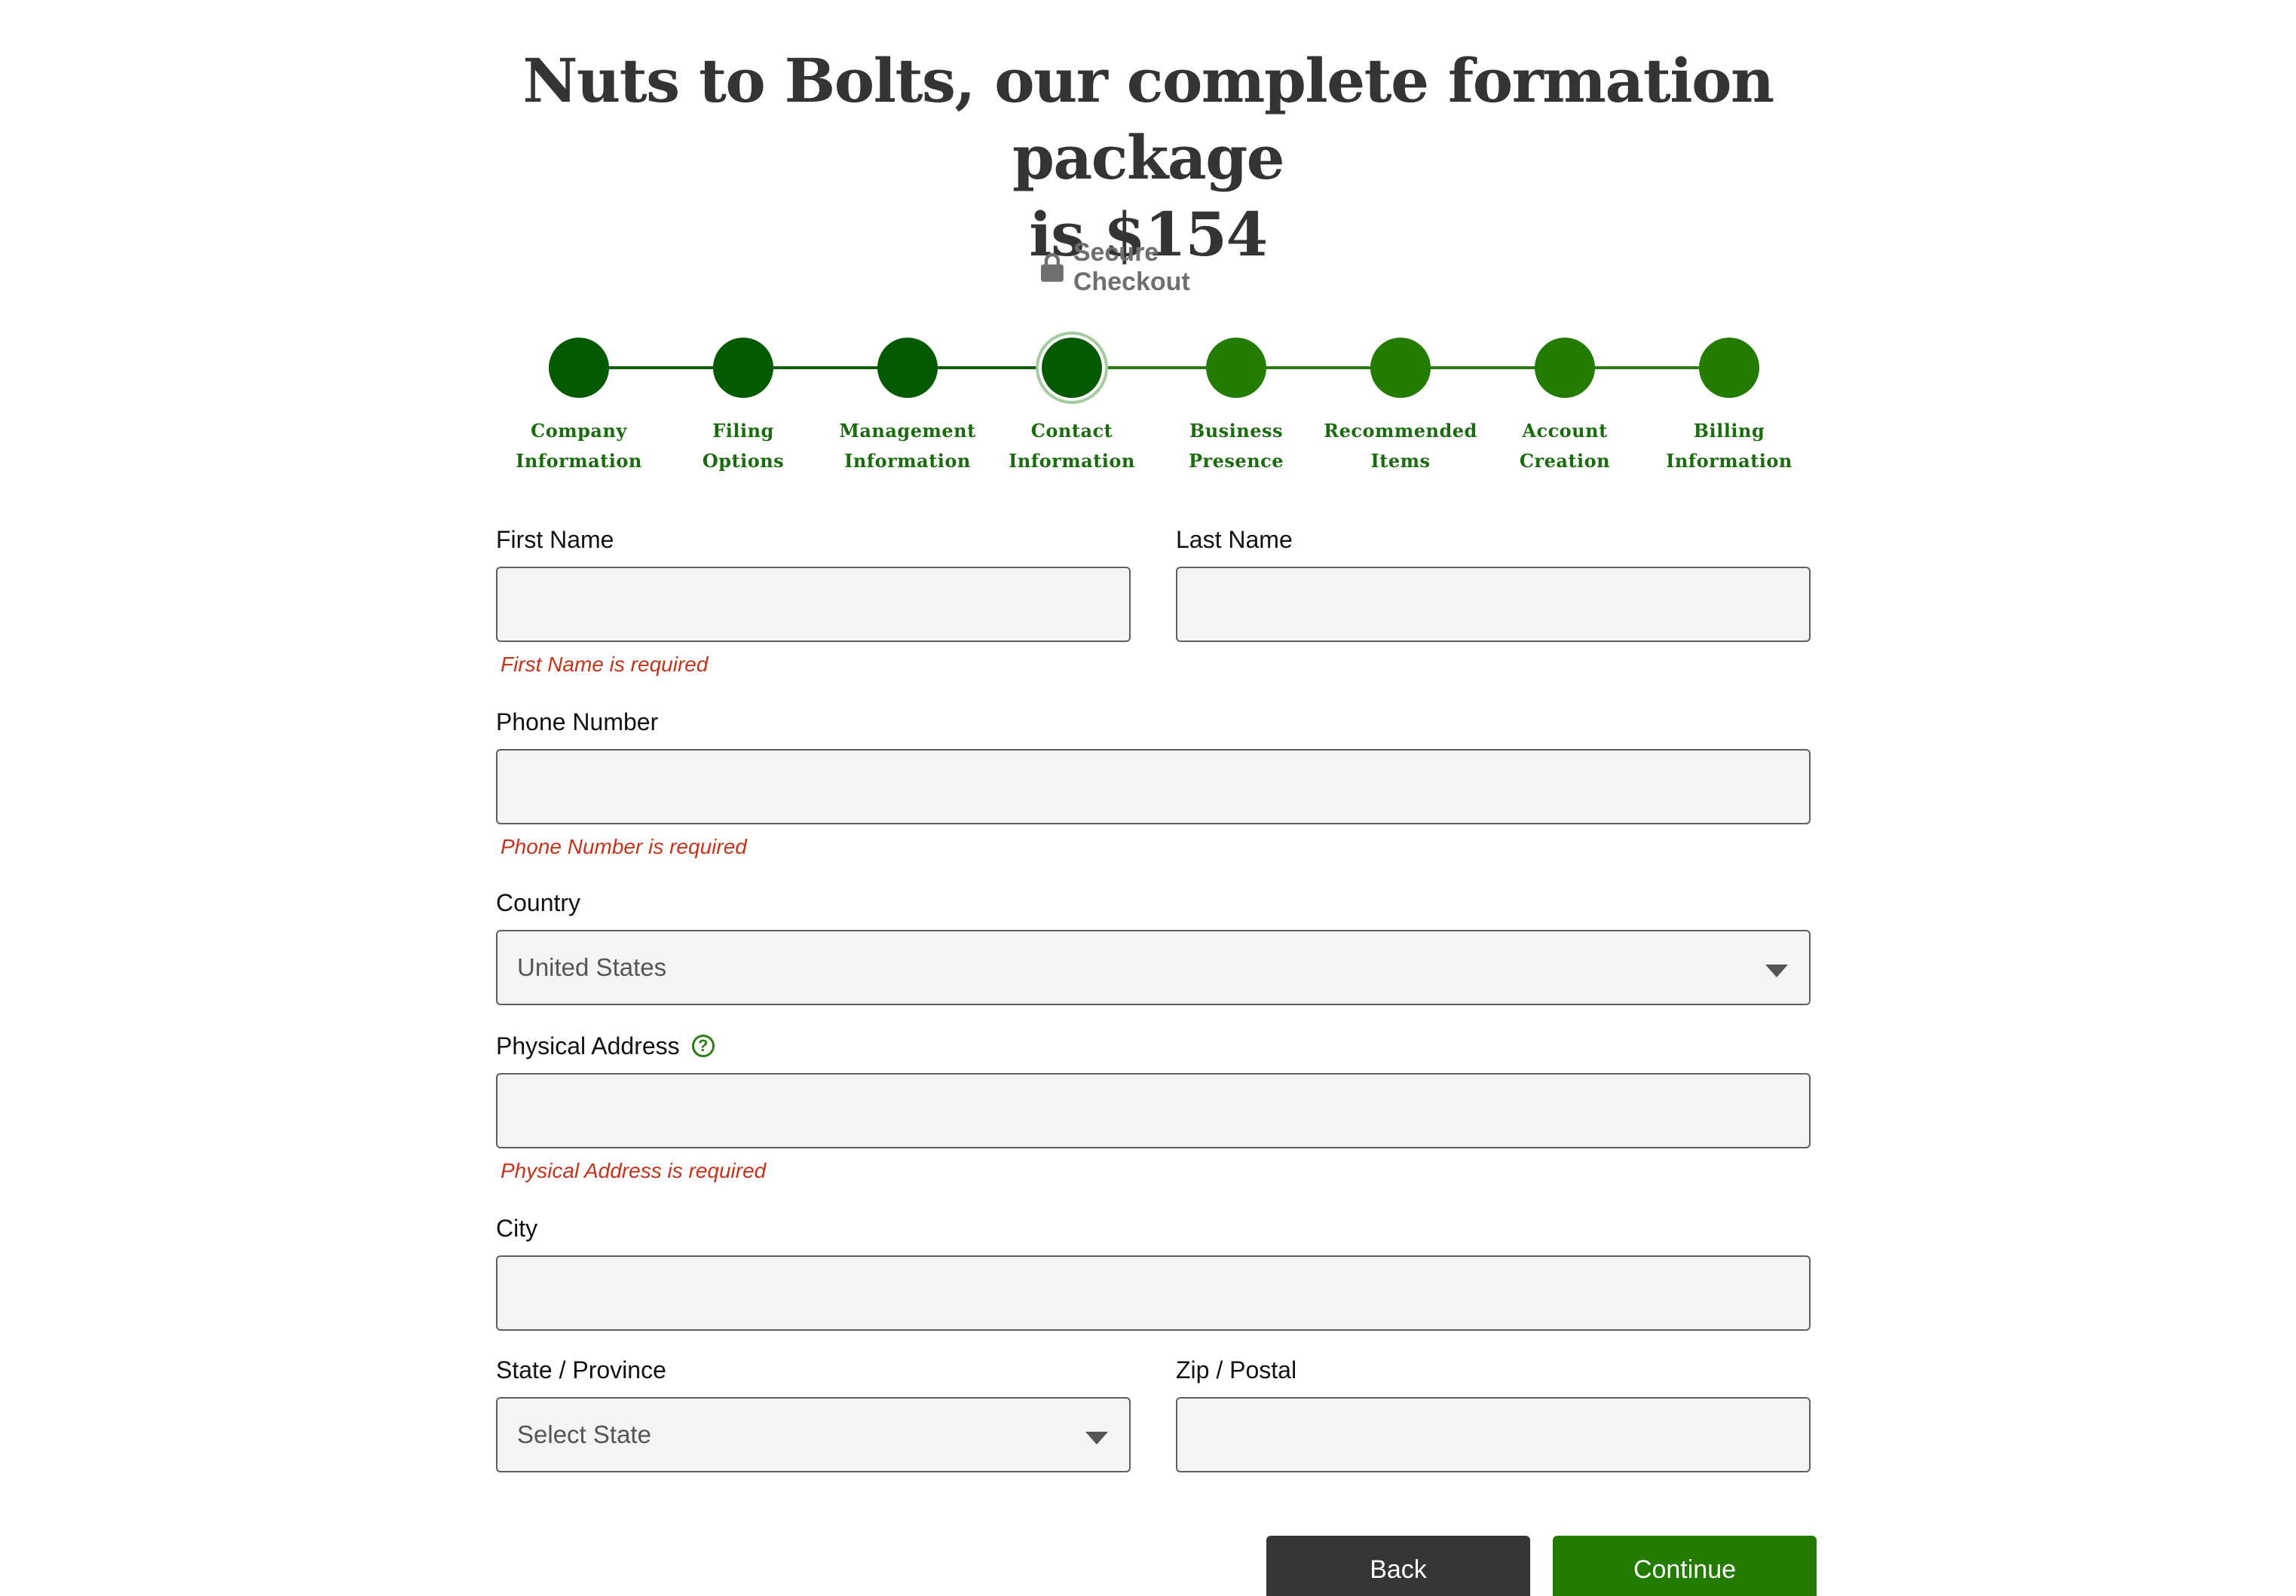 Image resolution: width=2296 pixels, height=1596 pixels. Describe the element at coordinates (581, 1370) in the screenshot. I see `state-label: State / Province` at that location.